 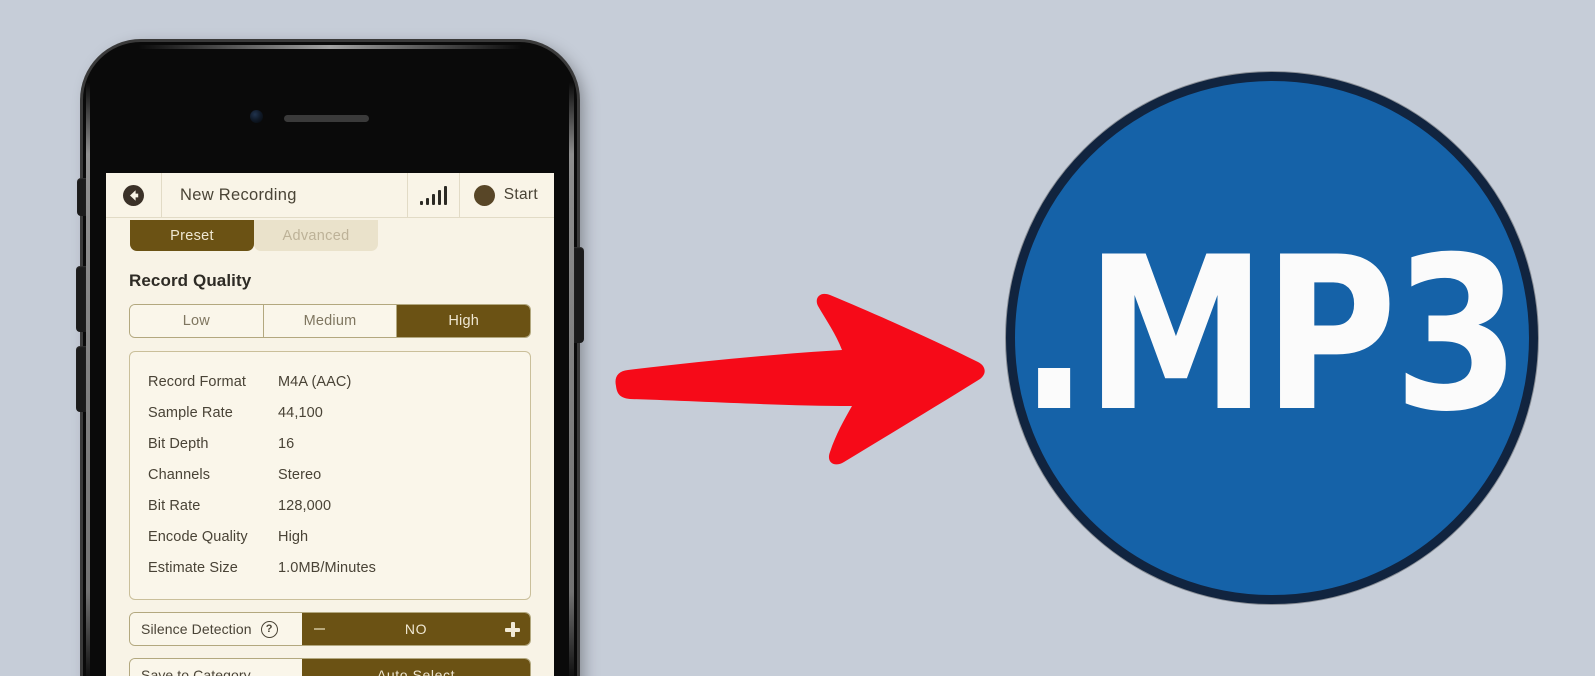 I want to click on quality-segment-high: High, so click(x=463, y=321).